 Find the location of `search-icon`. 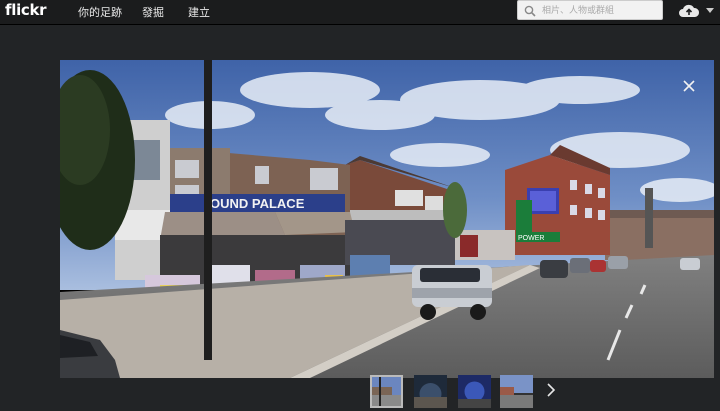

search-icon is located at coordinates (530, 11).